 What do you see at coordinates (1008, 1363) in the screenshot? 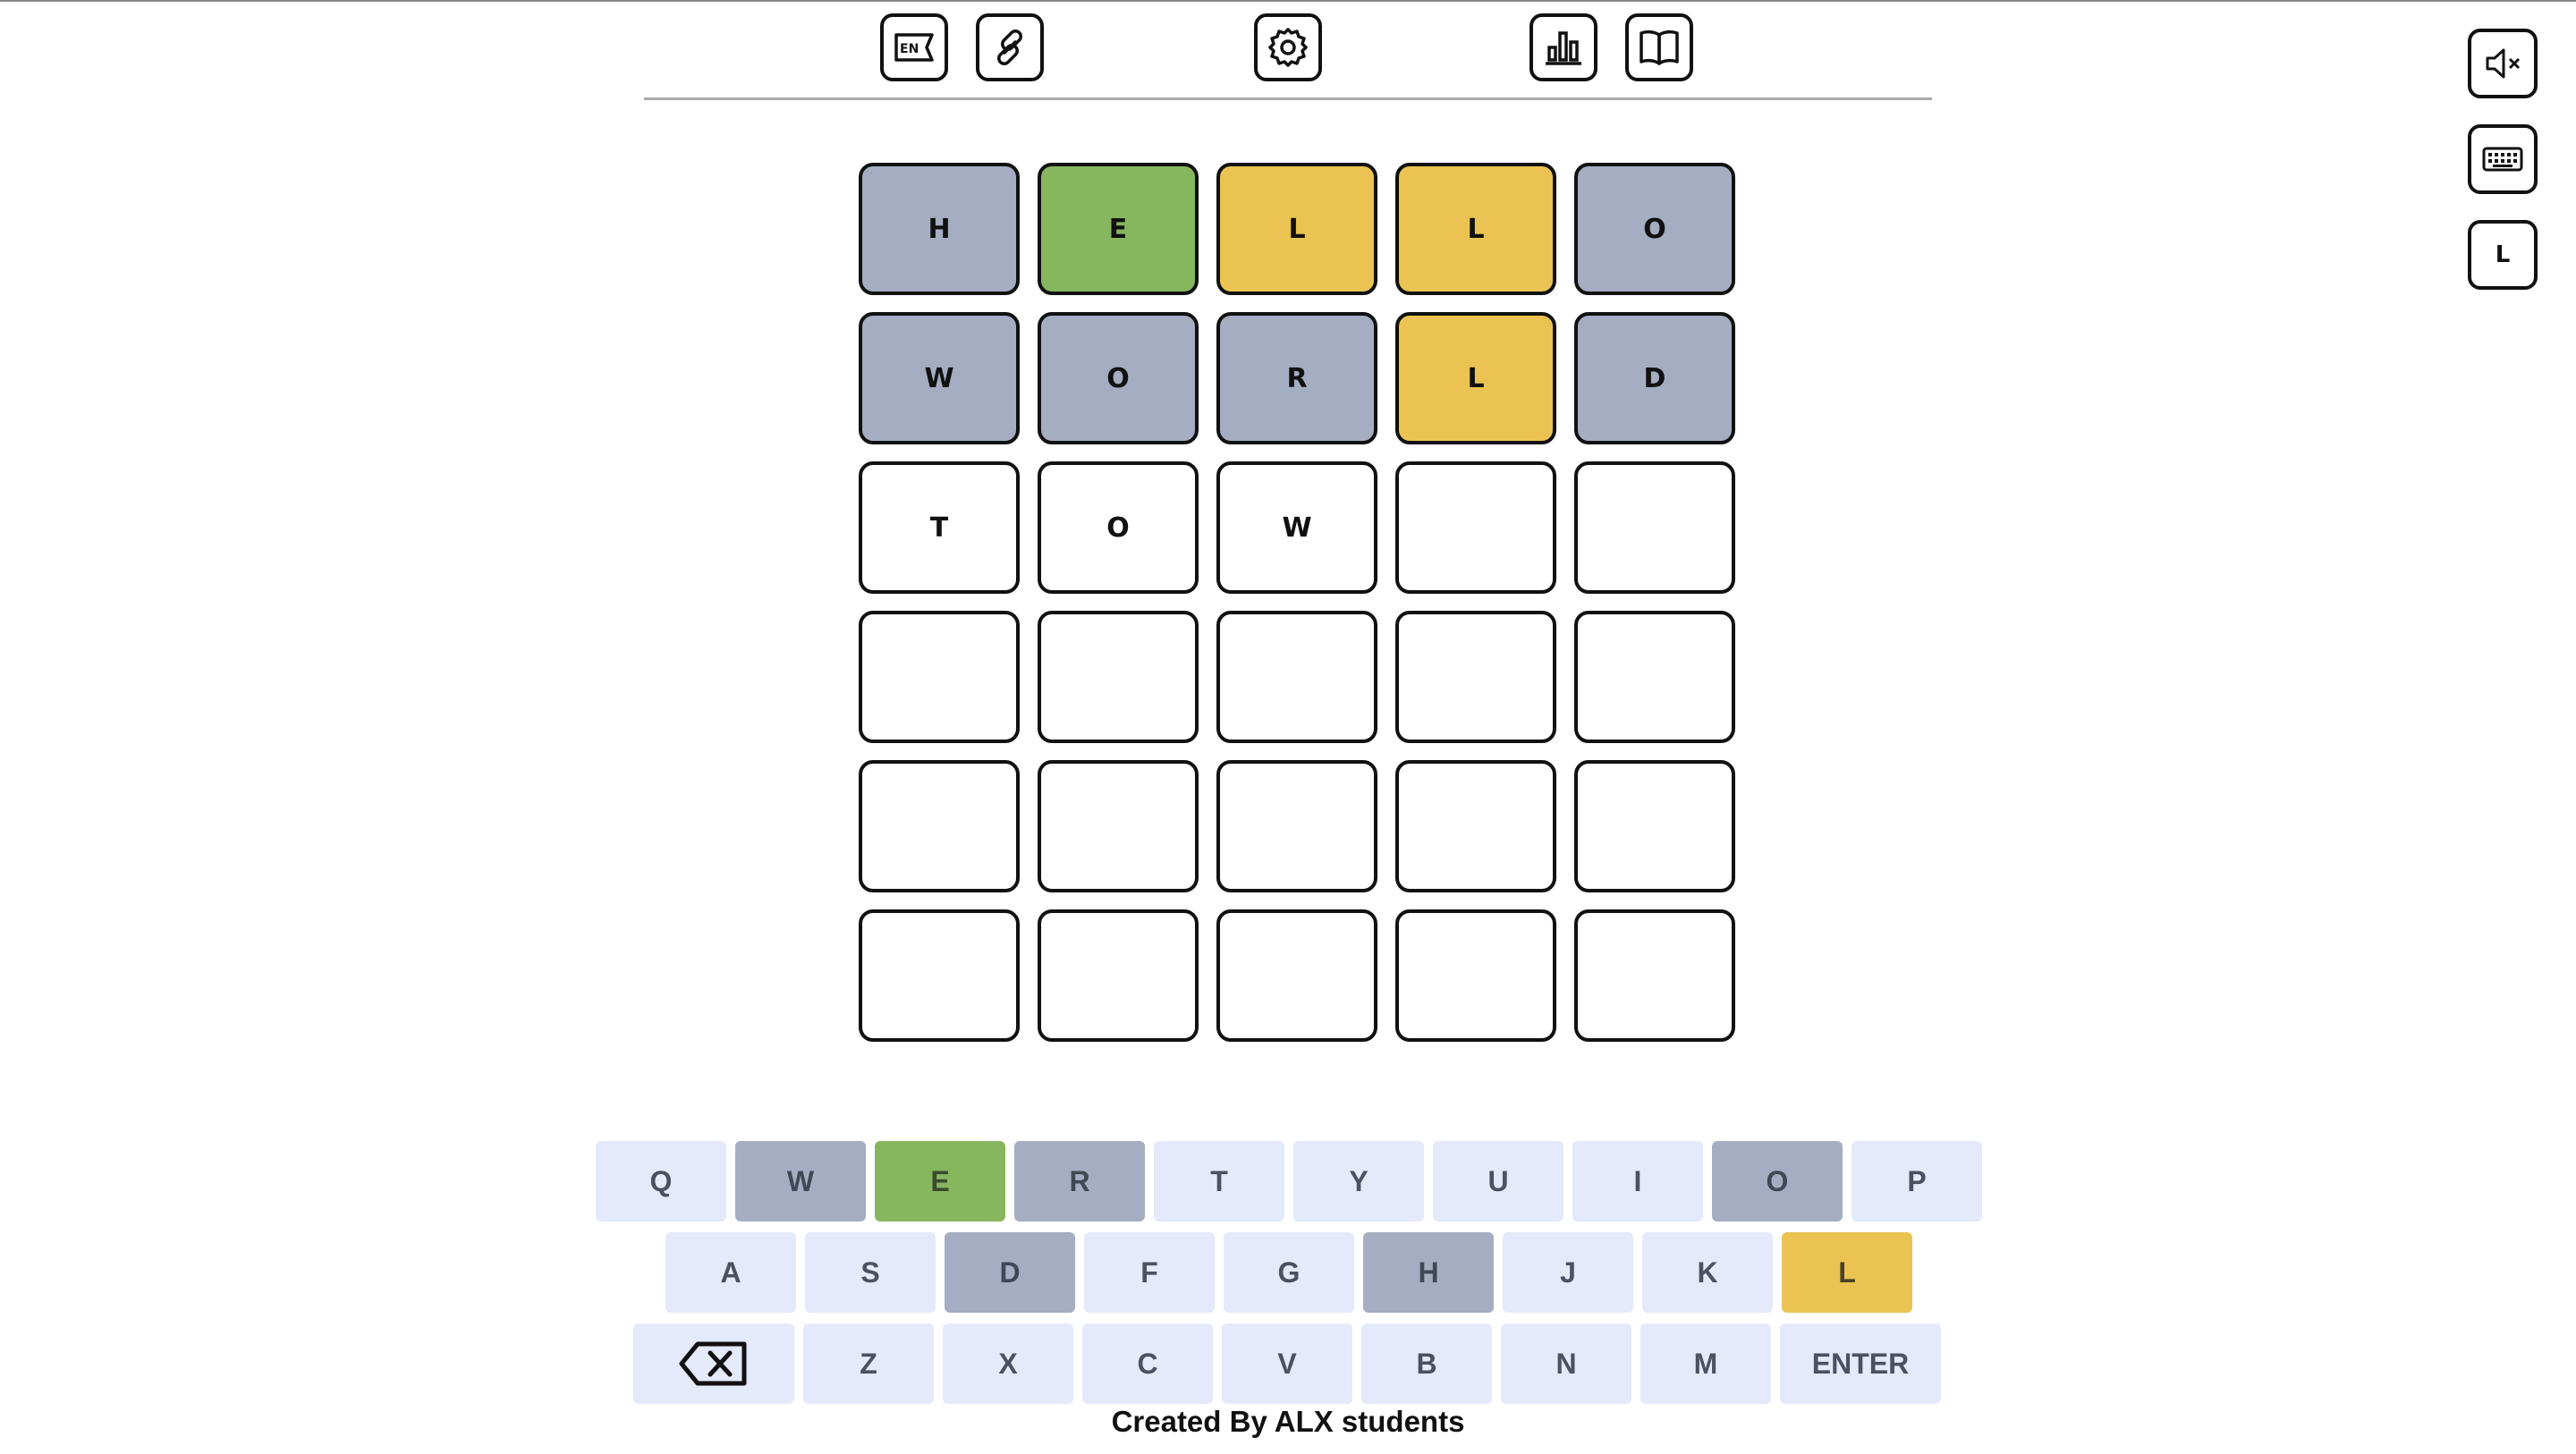
I see `key-x: X` at bounding box center [1008, 1363].